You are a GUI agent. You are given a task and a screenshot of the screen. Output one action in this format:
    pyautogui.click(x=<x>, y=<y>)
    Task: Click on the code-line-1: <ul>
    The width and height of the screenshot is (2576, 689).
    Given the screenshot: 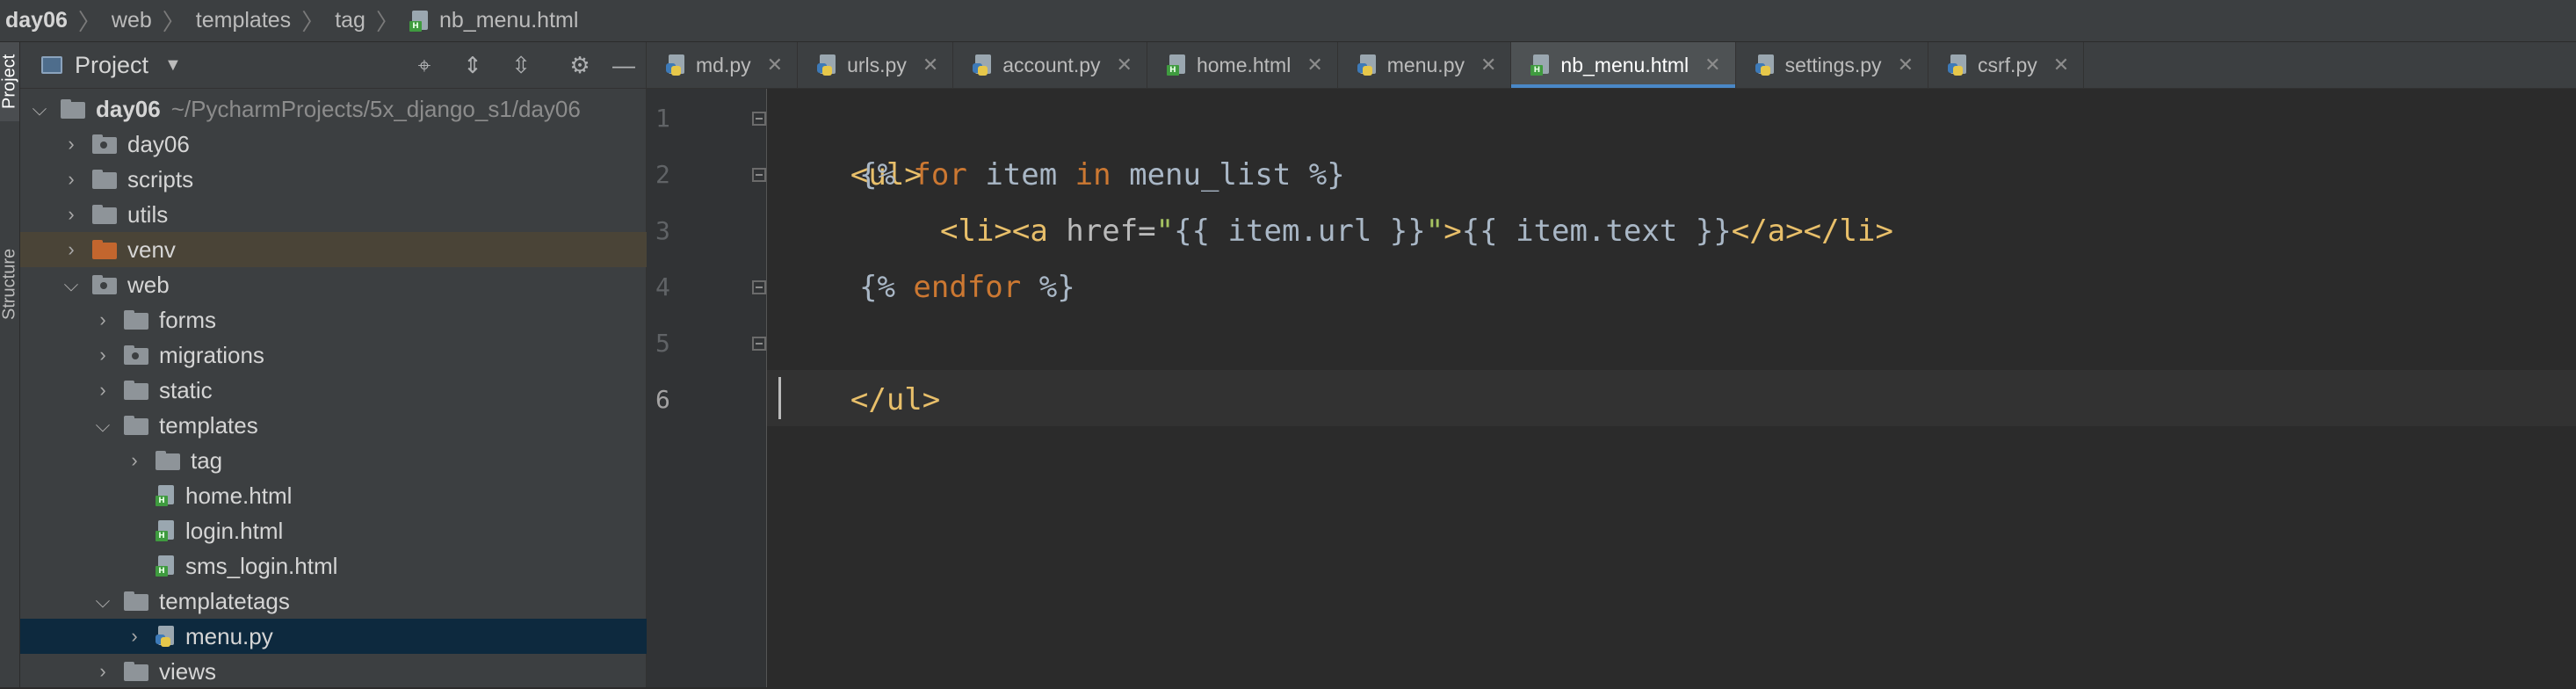 What is the action you would take?
    pyautogui.click(x=850, y=141)
    